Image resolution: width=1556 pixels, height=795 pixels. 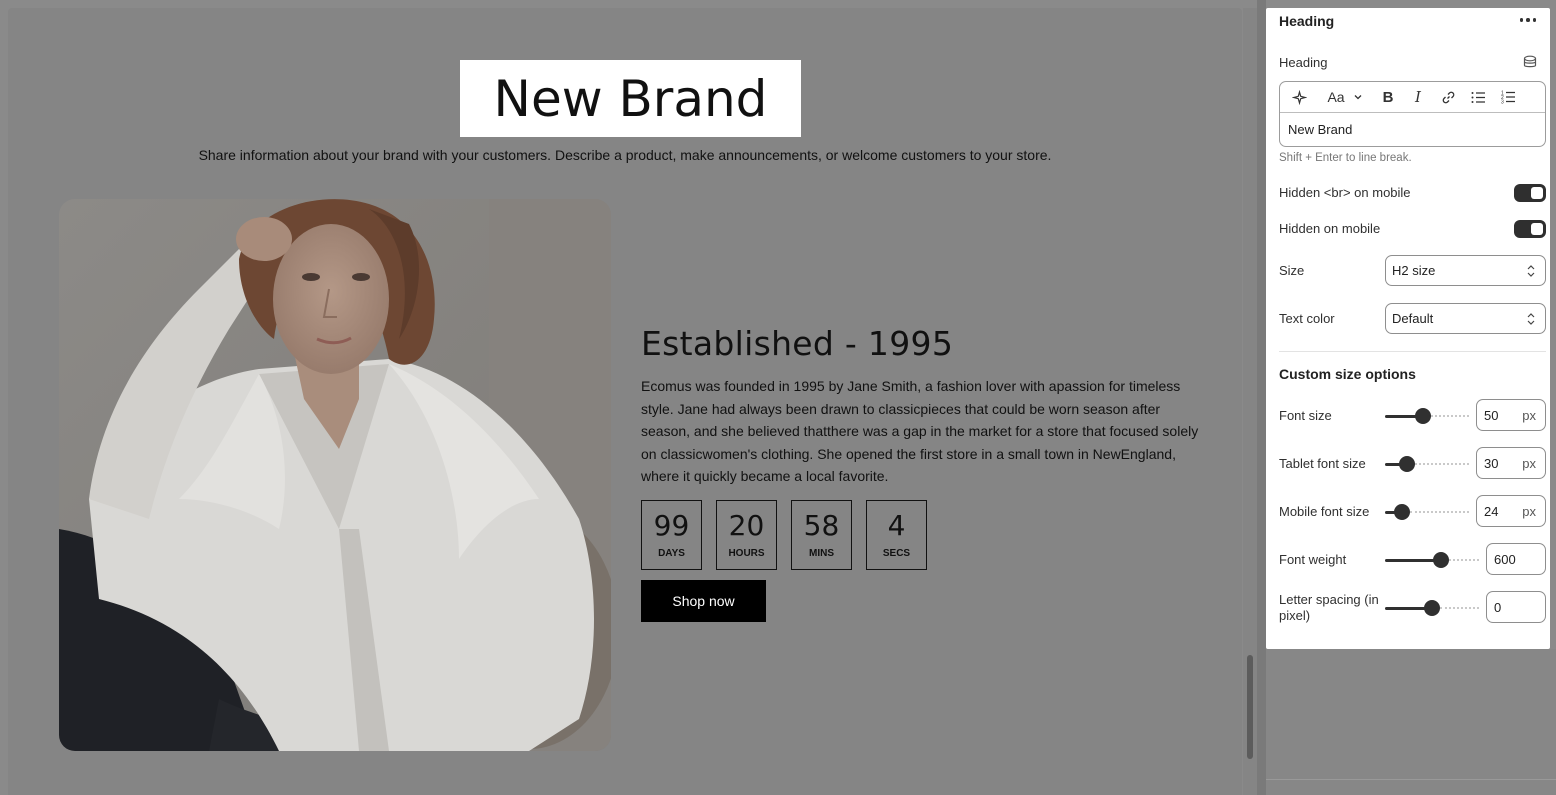 I want to click on italic-icon: I, so click(x=1418, y=97).